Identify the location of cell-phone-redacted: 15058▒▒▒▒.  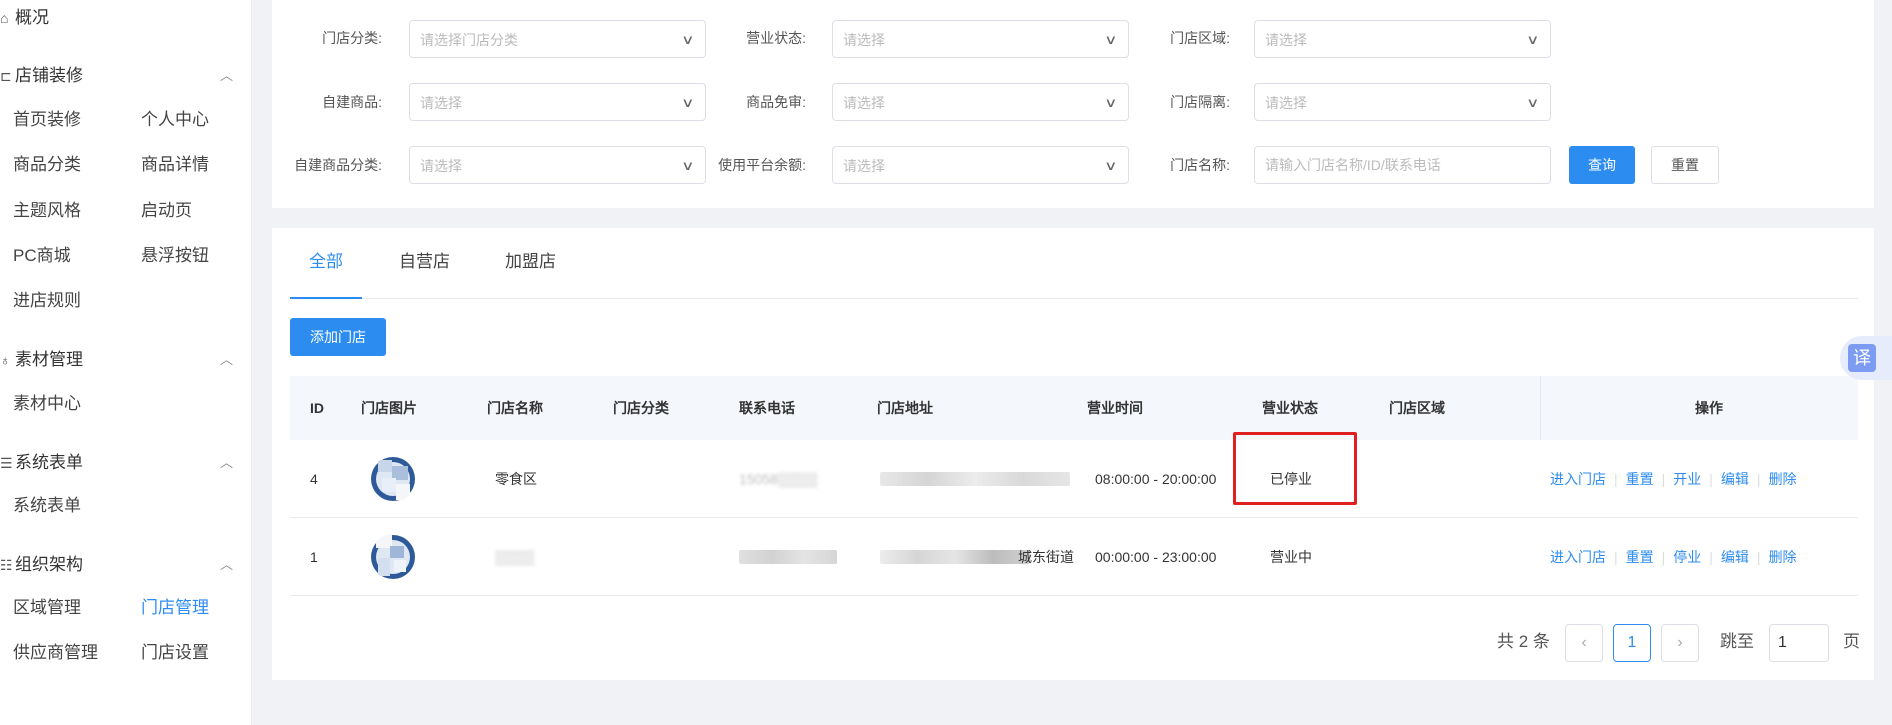
(778, 479).